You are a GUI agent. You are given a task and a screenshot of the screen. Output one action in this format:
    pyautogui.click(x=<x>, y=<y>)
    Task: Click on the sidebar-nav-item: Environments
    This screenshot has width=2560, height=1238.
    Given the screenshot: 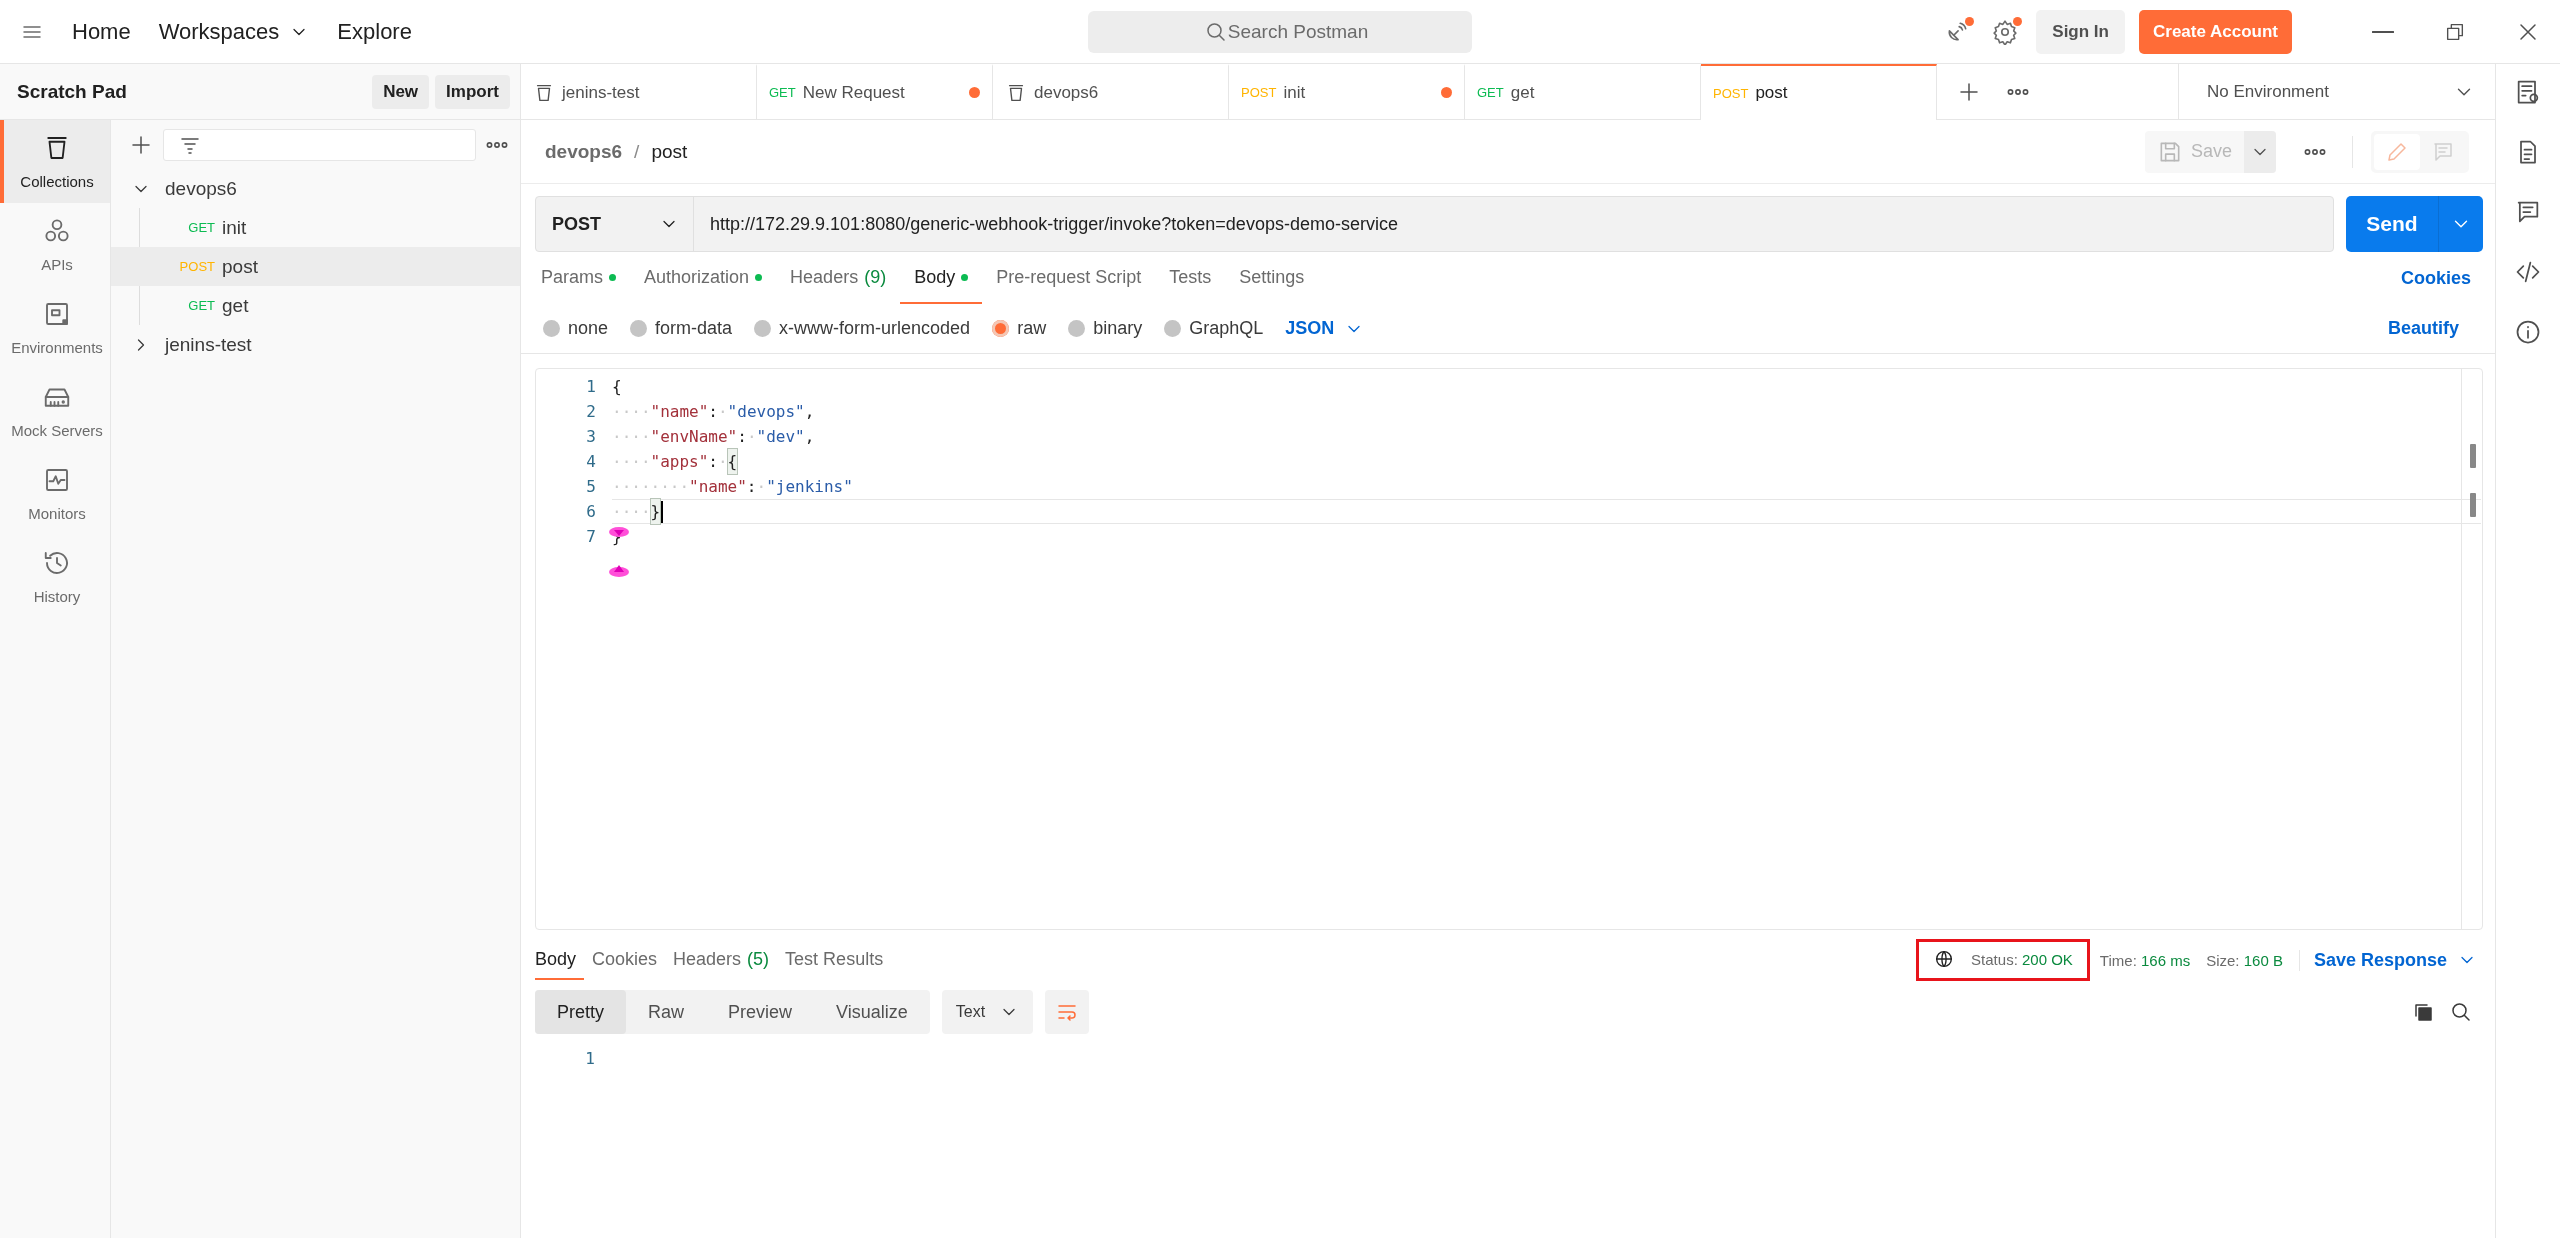 What is the action you would take?
    pyautogui.click(x=55, y=327)
    